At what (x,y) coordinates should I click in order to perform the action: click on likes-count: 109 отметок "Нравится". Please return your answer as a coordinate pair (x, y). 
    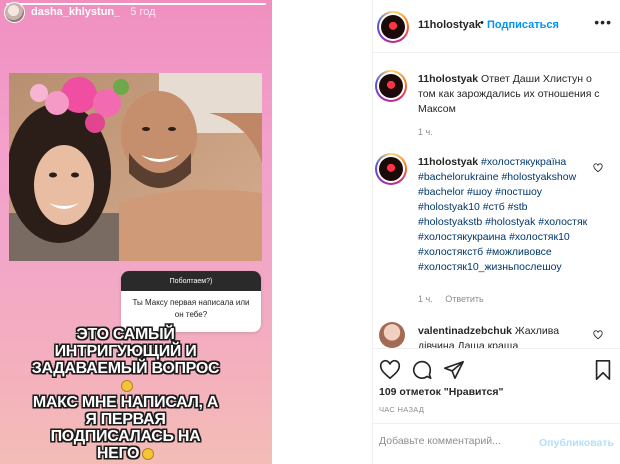
    Looking at the image, I should click on (441, 392).